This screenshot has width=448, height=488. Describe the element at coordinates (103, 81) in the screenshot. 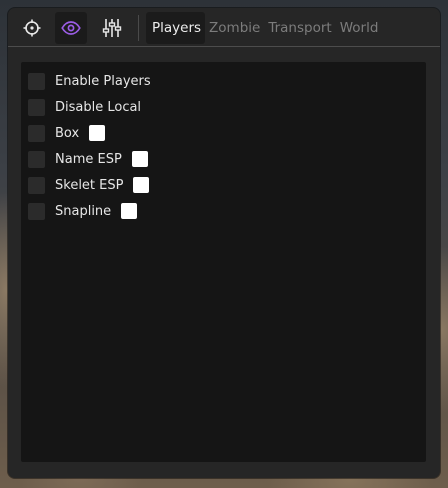

I see `option-label: Enable Players` at that location.